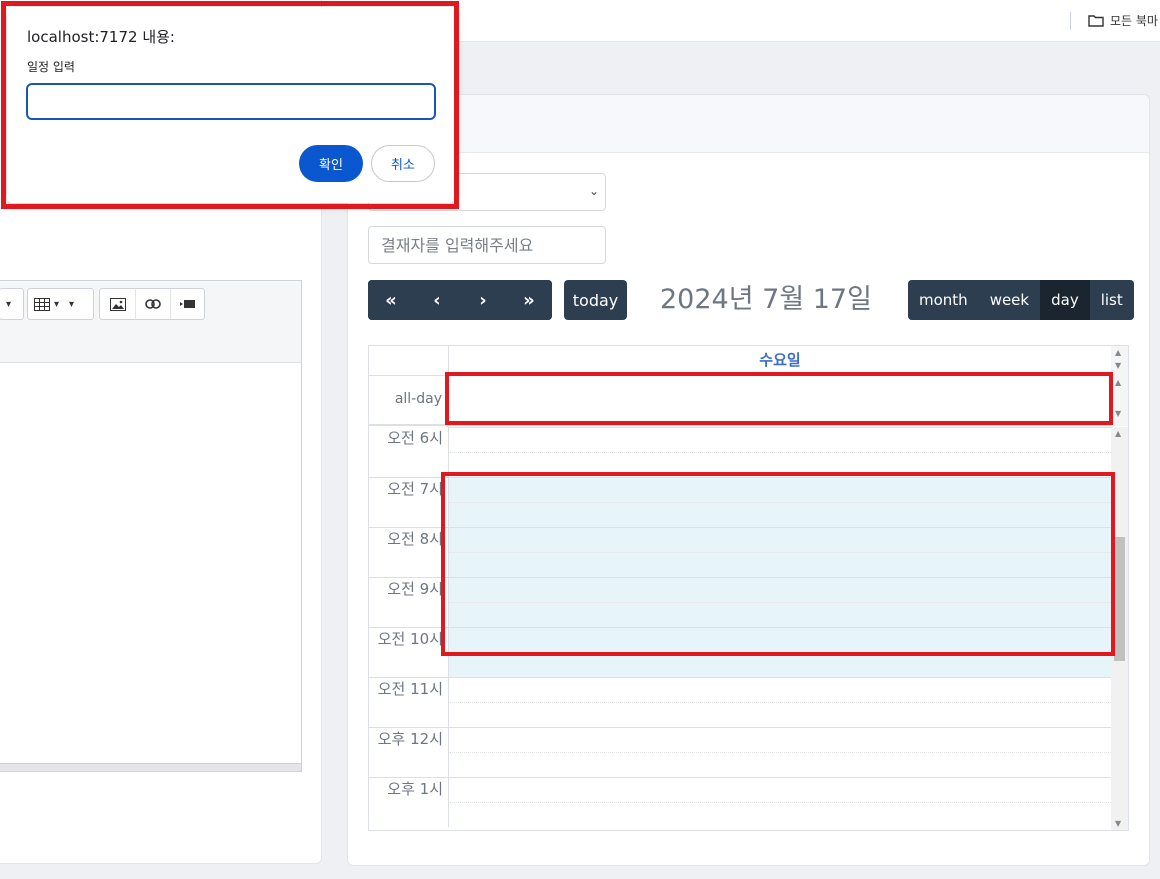 This screenshot has height=879, width=1160. I want to click on video-button, so click(187, 304).